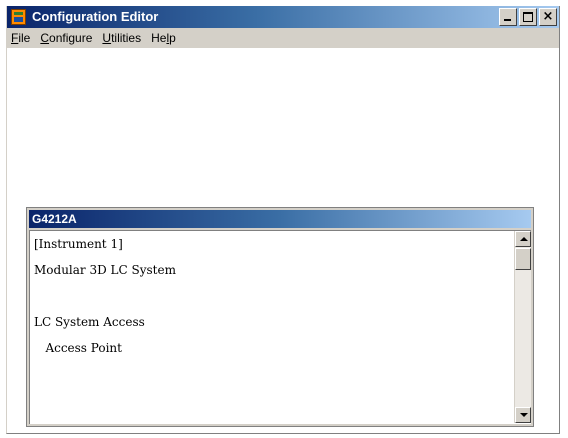  Describe the element at coordinates (78, 348) in the screenshot. I see `text-line: Access Point` at that location.